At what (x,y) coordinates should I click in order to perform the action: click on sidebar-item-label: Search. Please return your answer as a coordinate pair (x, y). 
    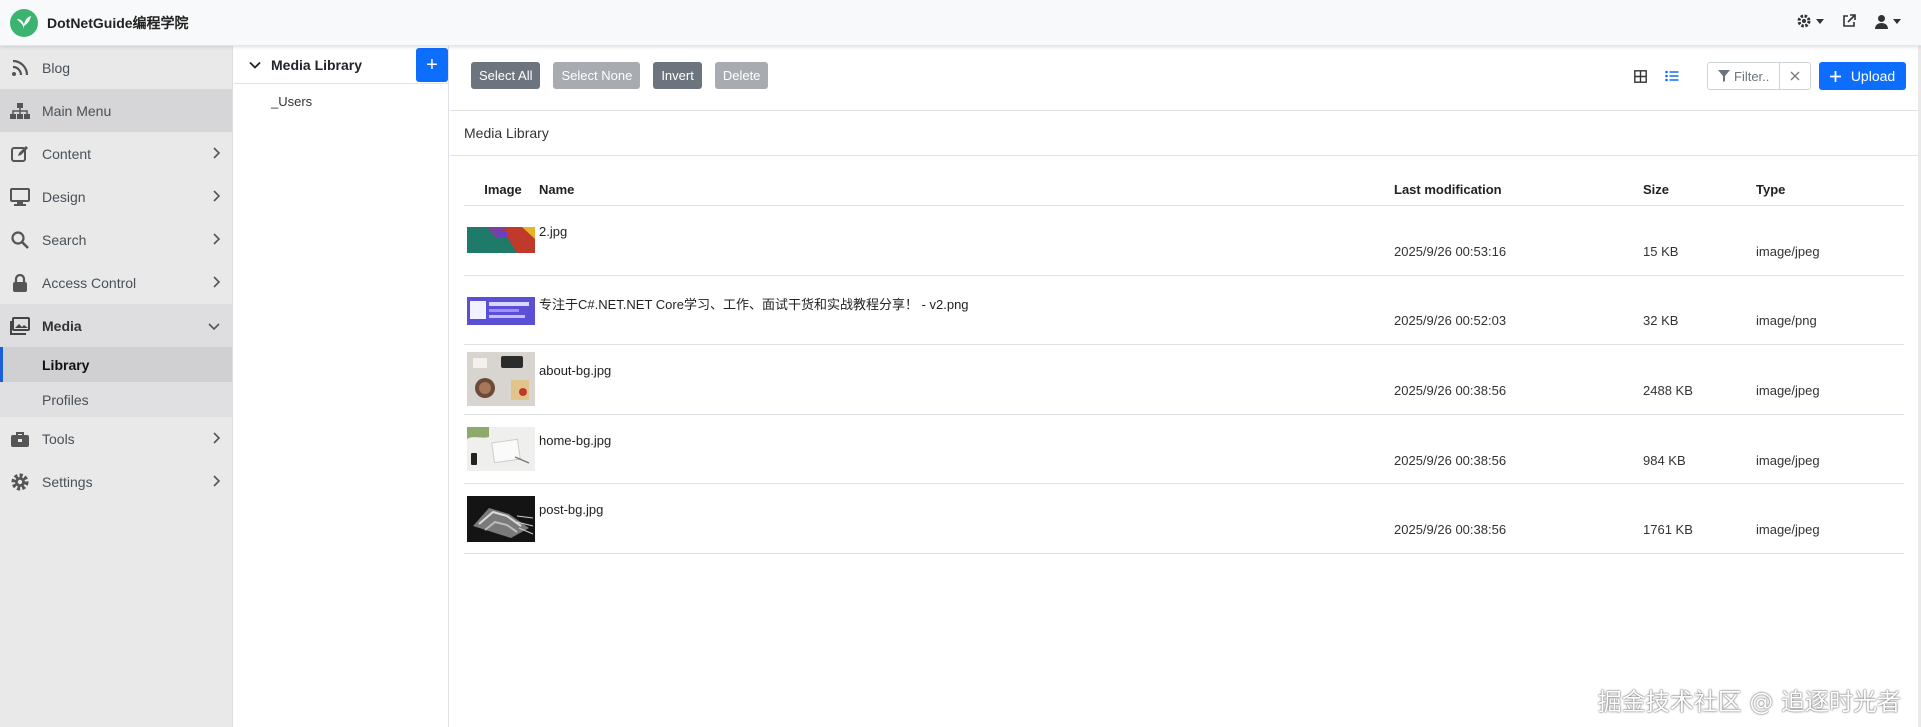
    Looking at the image, I should click on (64, 239).